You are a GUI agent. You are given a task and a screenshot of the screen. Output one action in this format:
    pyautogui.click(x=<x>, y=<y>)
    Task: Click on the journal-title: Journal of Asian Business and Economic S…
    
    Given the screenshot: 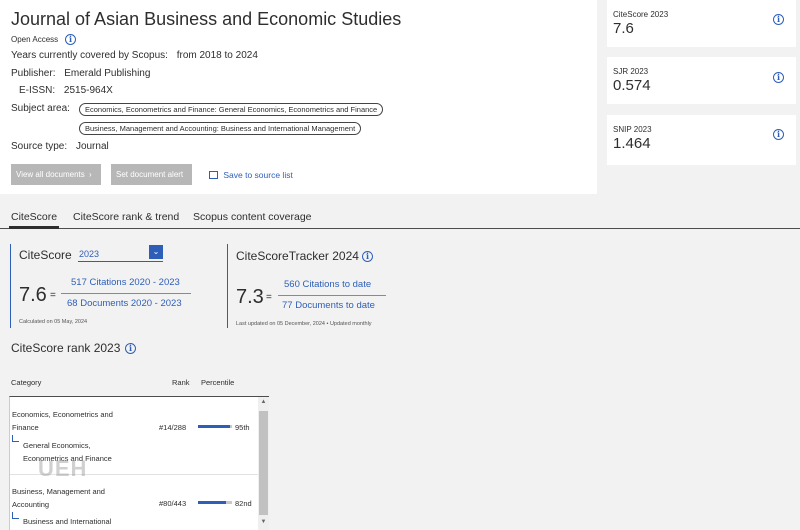 What is the action you would take?
    pyautogui.click(x=206, y=19)
    